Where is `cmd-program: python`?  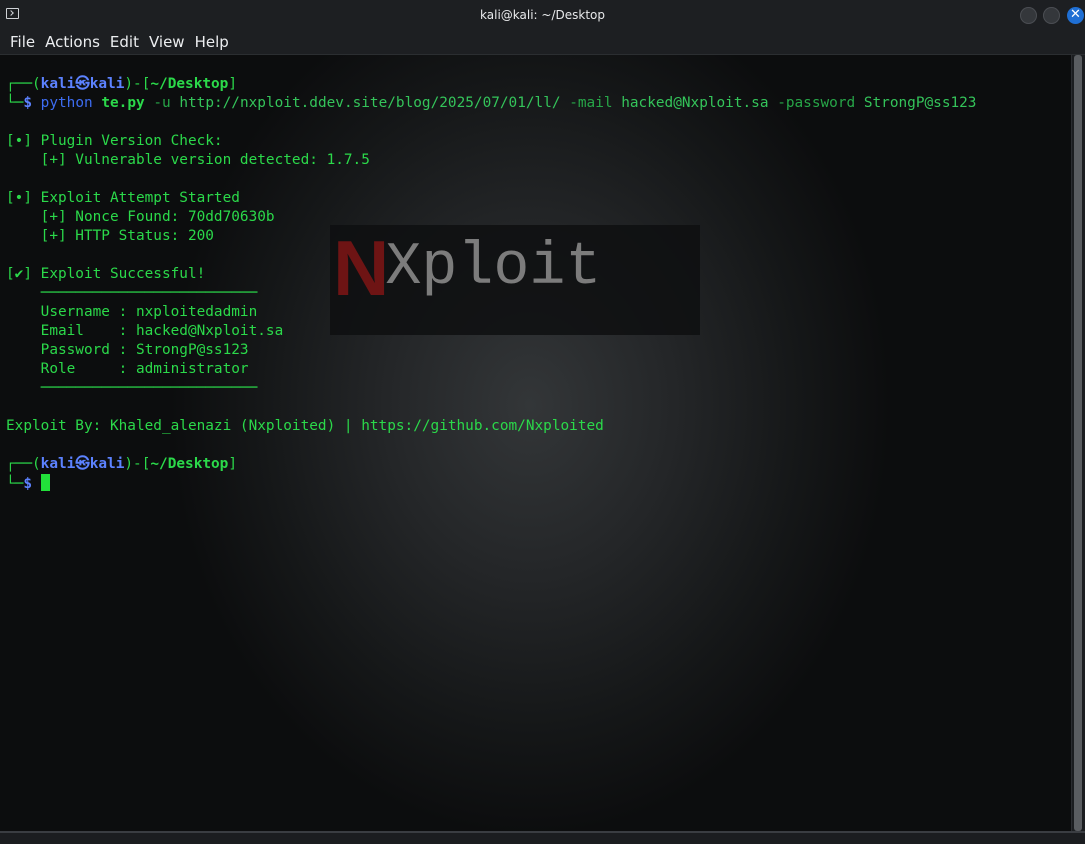
cmd-program: python is located at coordinates (66, 103).